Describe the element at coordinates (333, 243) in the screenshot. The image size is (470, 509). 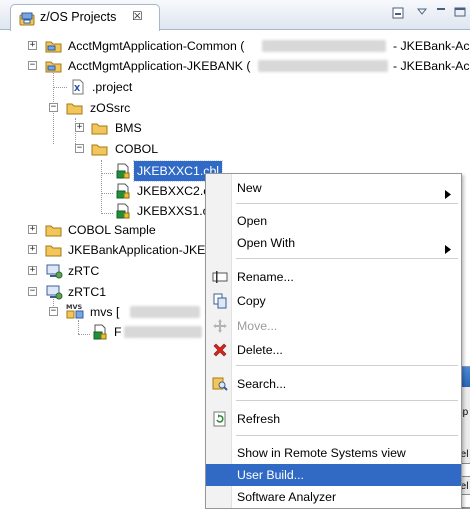
I see `menu-item-open-with: Open With` at that location.